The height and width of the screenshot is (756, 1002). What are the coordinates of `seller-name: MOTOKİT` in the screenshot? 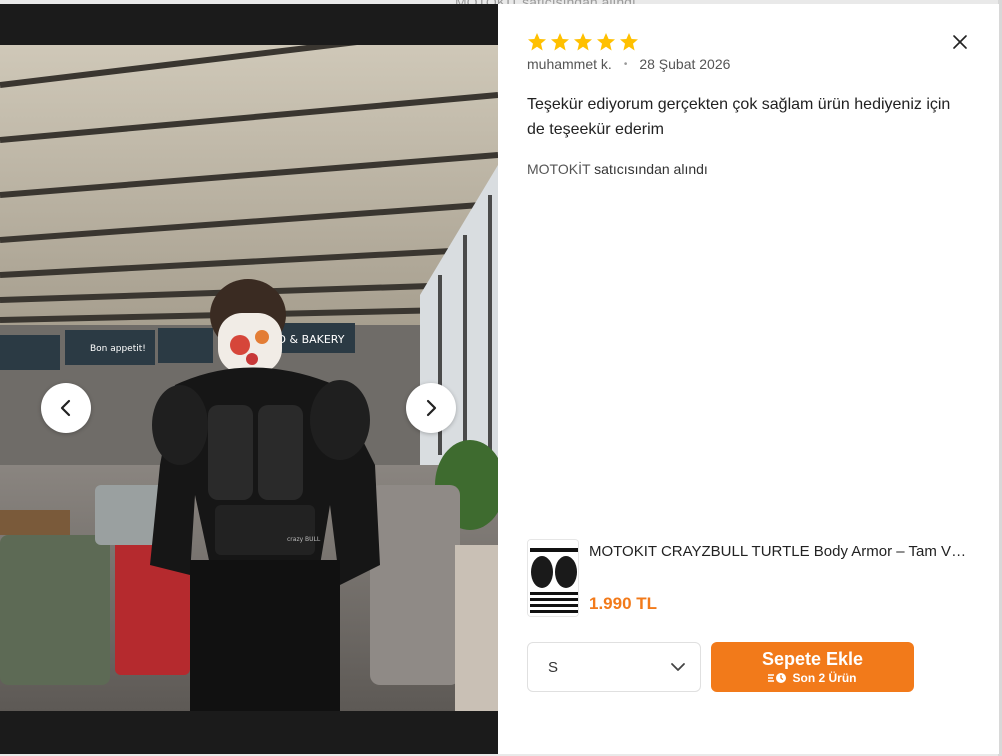 It's located at (558, 169).